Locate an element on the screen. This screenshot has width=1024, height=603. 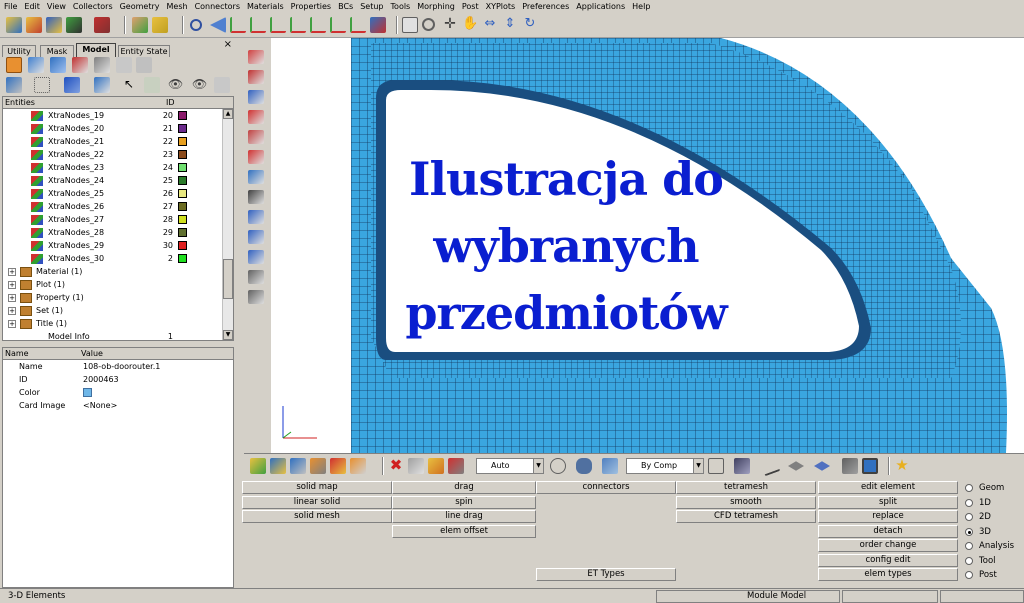
tree-row: XtraNodes_21 22 is located at coordinates (118, 141).